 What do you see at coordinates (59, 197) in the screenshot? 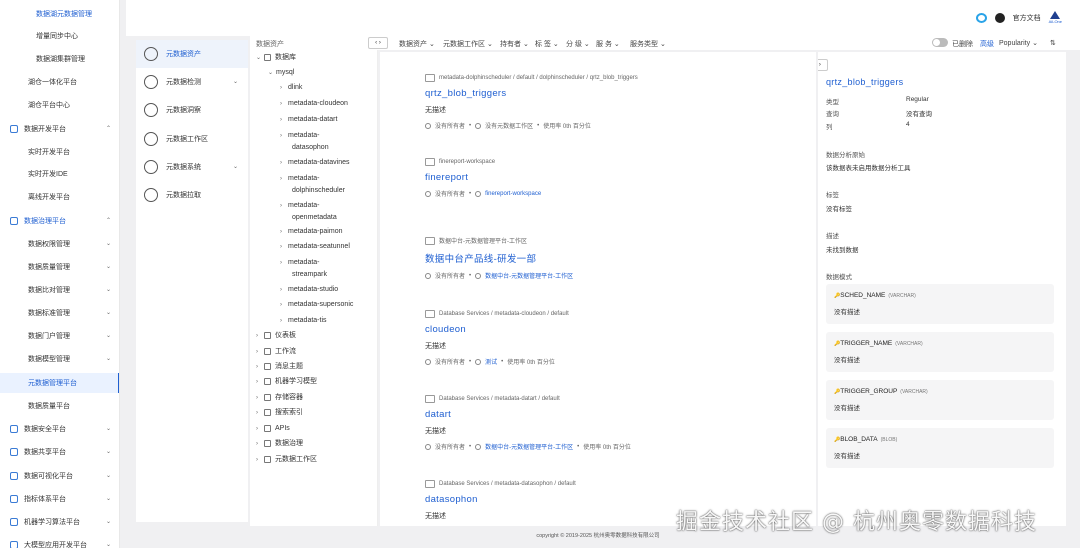
I see `nav-item: 离线开发平台` at bounding box center [59, 197].